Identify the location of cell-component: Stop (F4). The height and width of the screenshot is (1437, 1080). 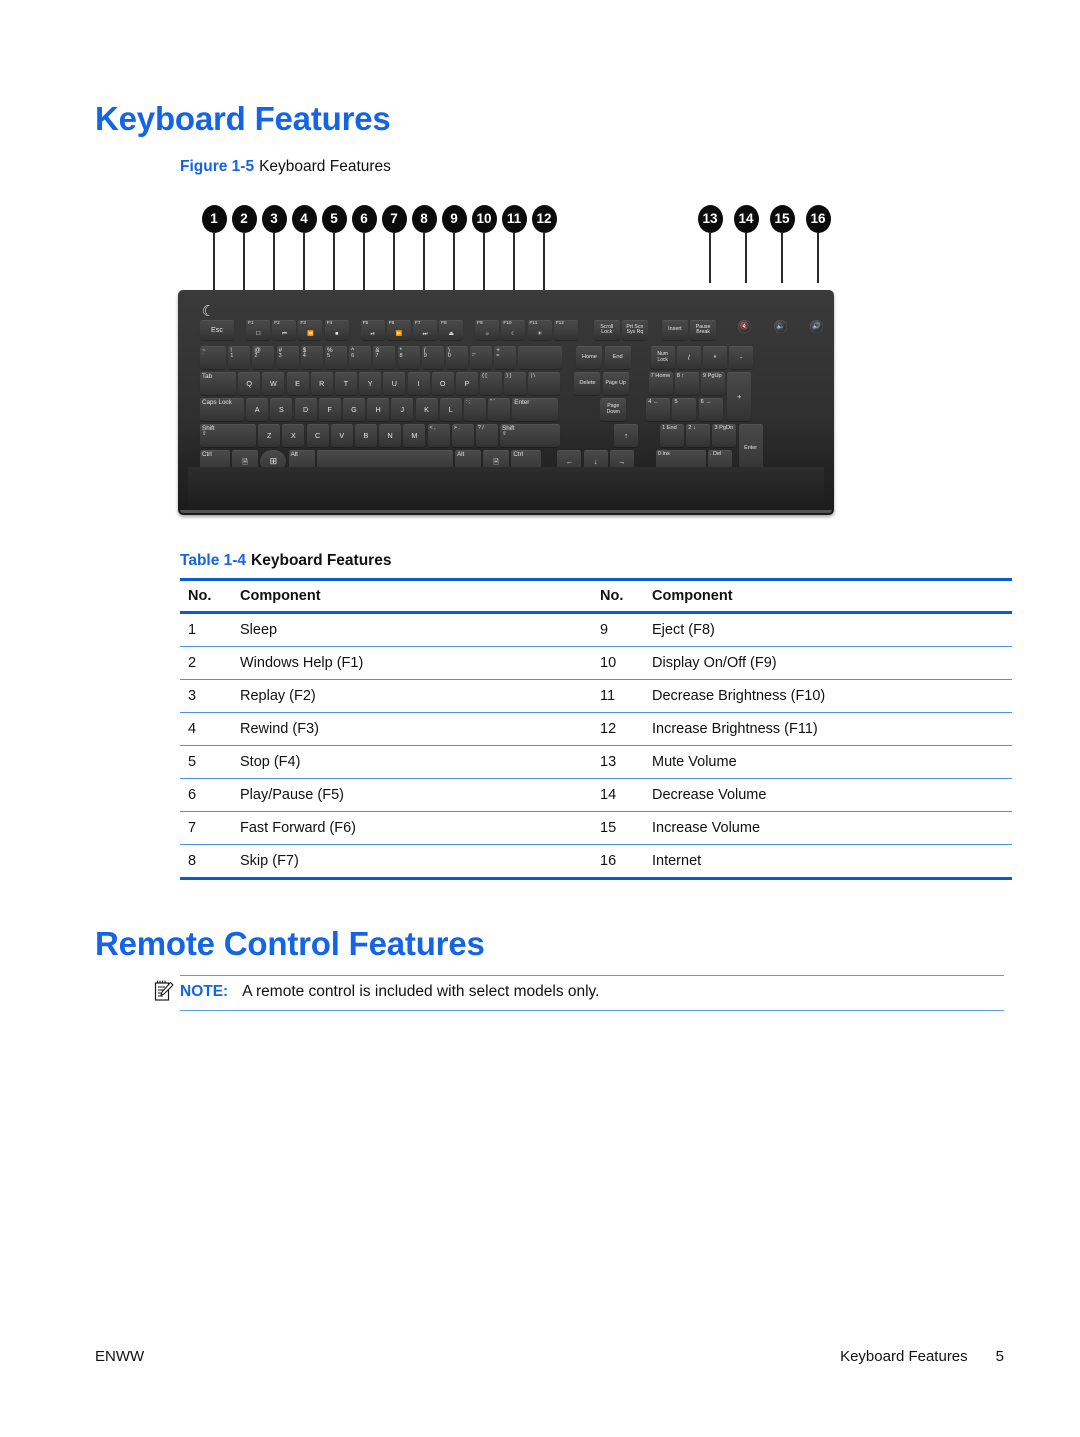
(420, 762).